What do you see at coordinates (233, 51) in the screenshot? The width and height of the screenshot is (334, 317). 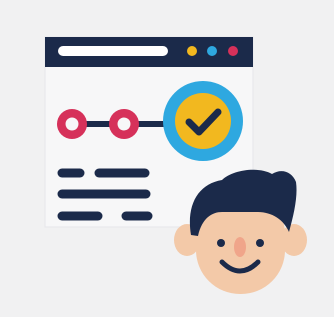 I see `window-dot-red` at bounding box center [233, 51].